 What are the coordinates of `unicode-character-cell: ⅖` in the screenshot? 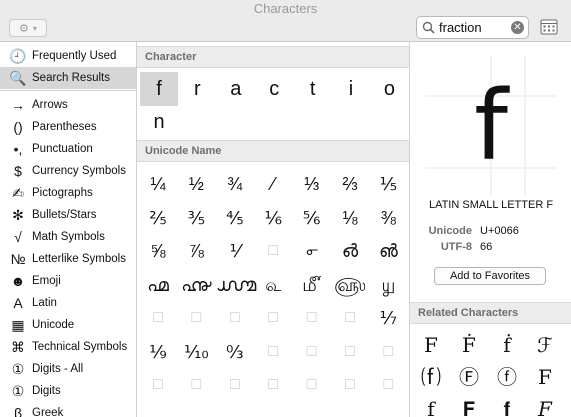 It's located at (158, 218).